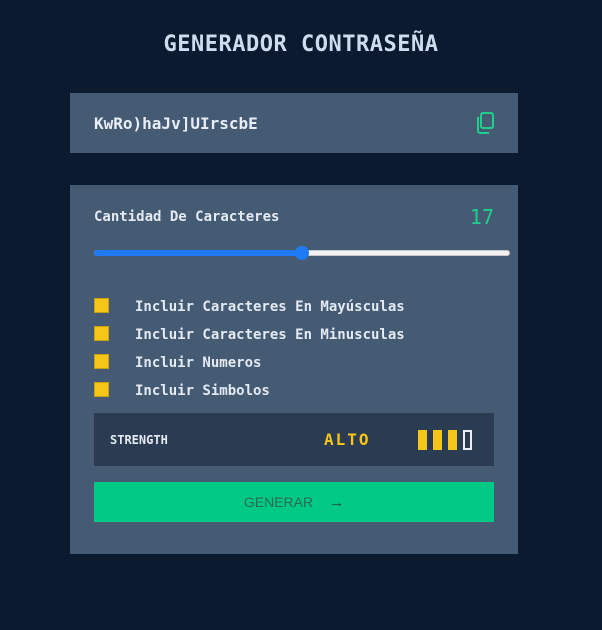 The width and height of the screenshot is (602, 630). What do you see at coordinates (101, 361) in the screenshot?
I see `numbers-checkbox` at bounding box center [101, 361].